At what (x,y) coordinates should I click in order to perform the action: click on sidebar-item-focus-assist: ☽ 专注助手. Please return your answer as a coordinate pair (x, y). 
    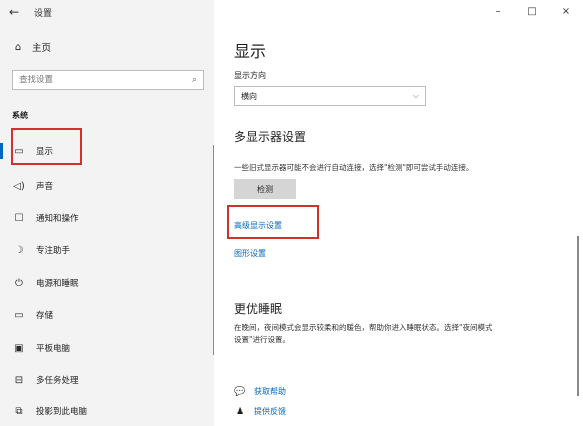
    Looking at the image, I should click on (107, 250).